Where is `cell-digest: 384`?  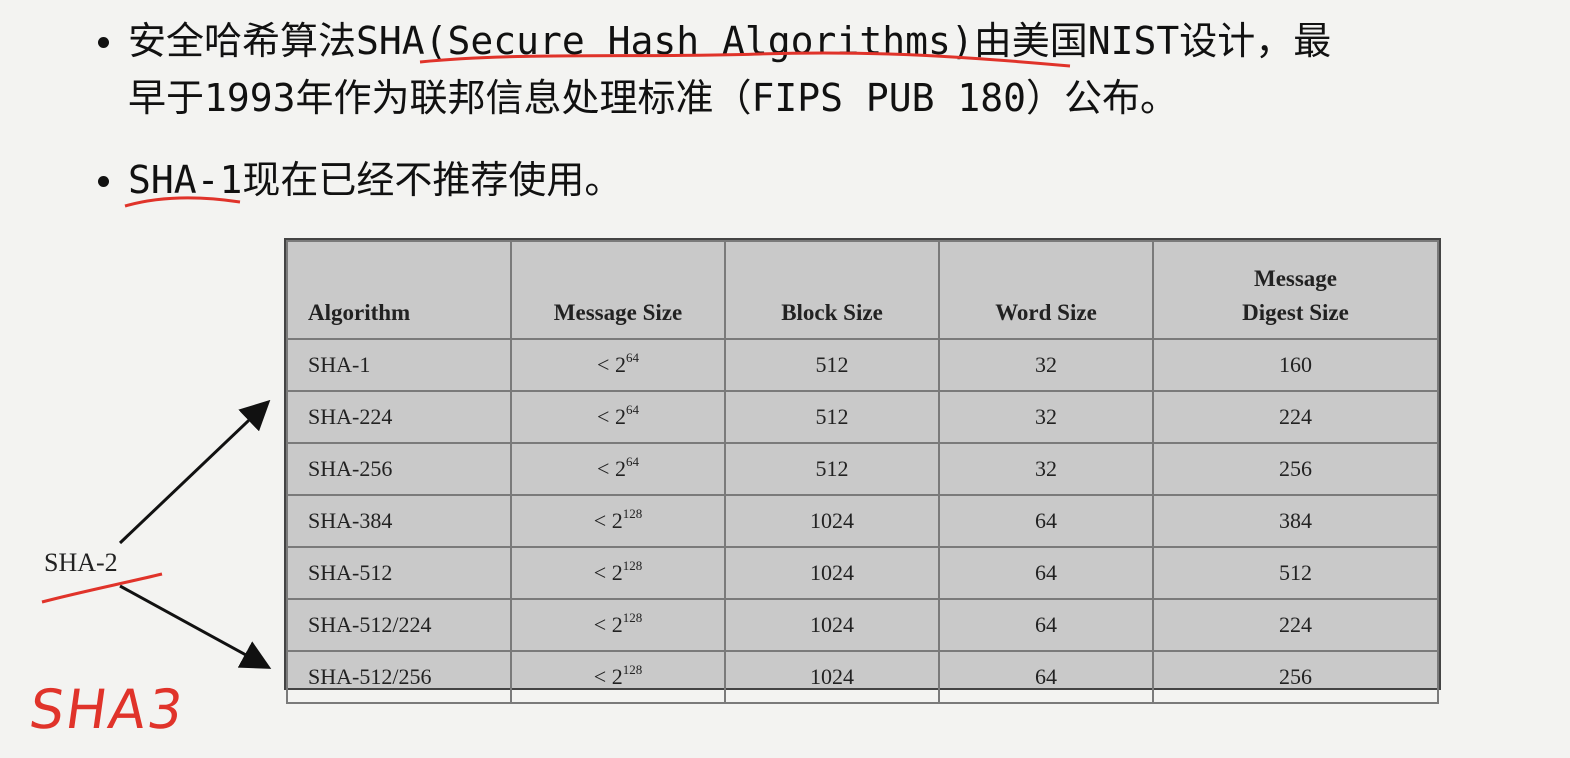
cell-digest: 384 is located at coordinates (1295, 521).